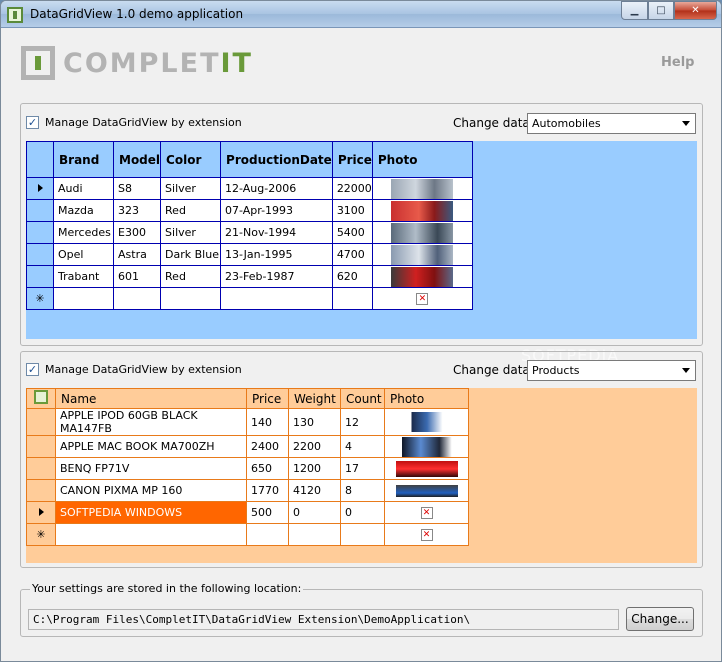 The width and height of the screenshot is (722, 662). I want to click on cell-date: 23-Feb-1987, so click(276, 276).